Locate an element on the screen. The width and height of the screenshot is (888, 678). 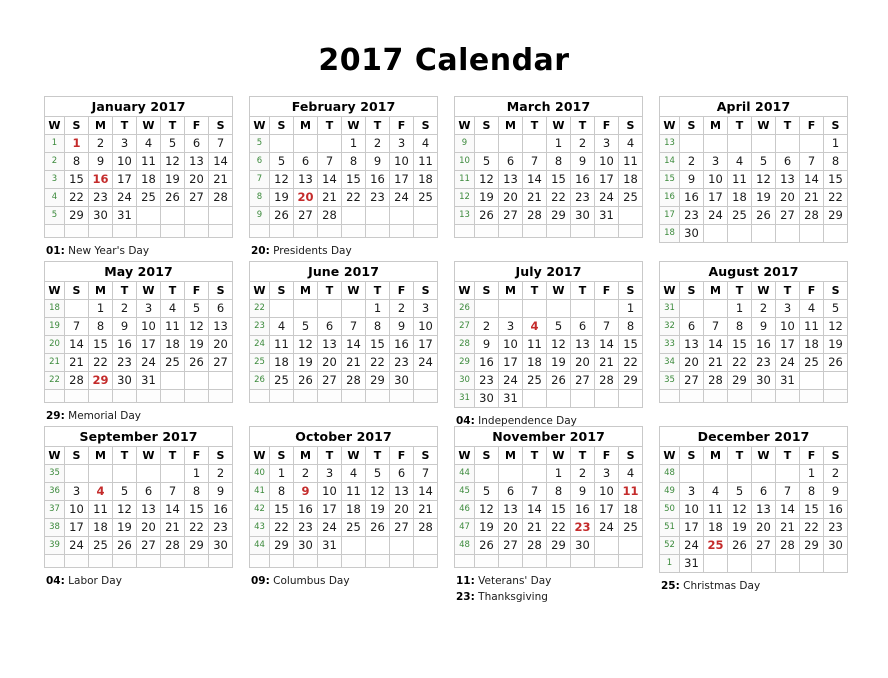
day-cell: 19 is located at coordinates (558, 362).